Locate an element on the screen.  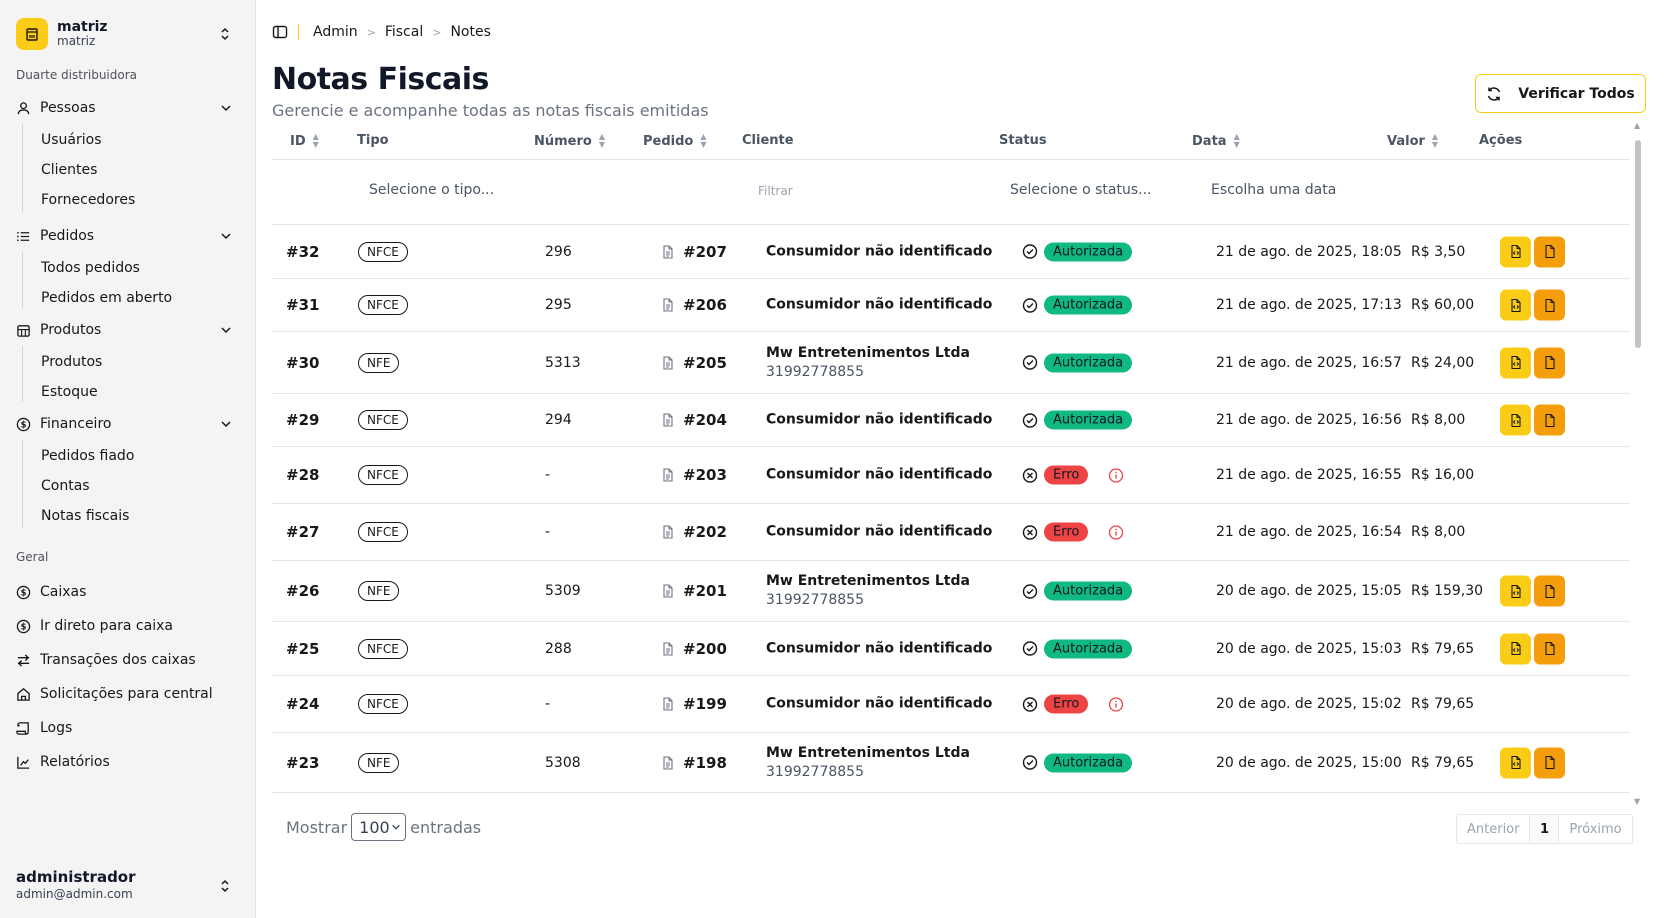
nav-relatorios: Relatórios is located at coordinates (128, 762).